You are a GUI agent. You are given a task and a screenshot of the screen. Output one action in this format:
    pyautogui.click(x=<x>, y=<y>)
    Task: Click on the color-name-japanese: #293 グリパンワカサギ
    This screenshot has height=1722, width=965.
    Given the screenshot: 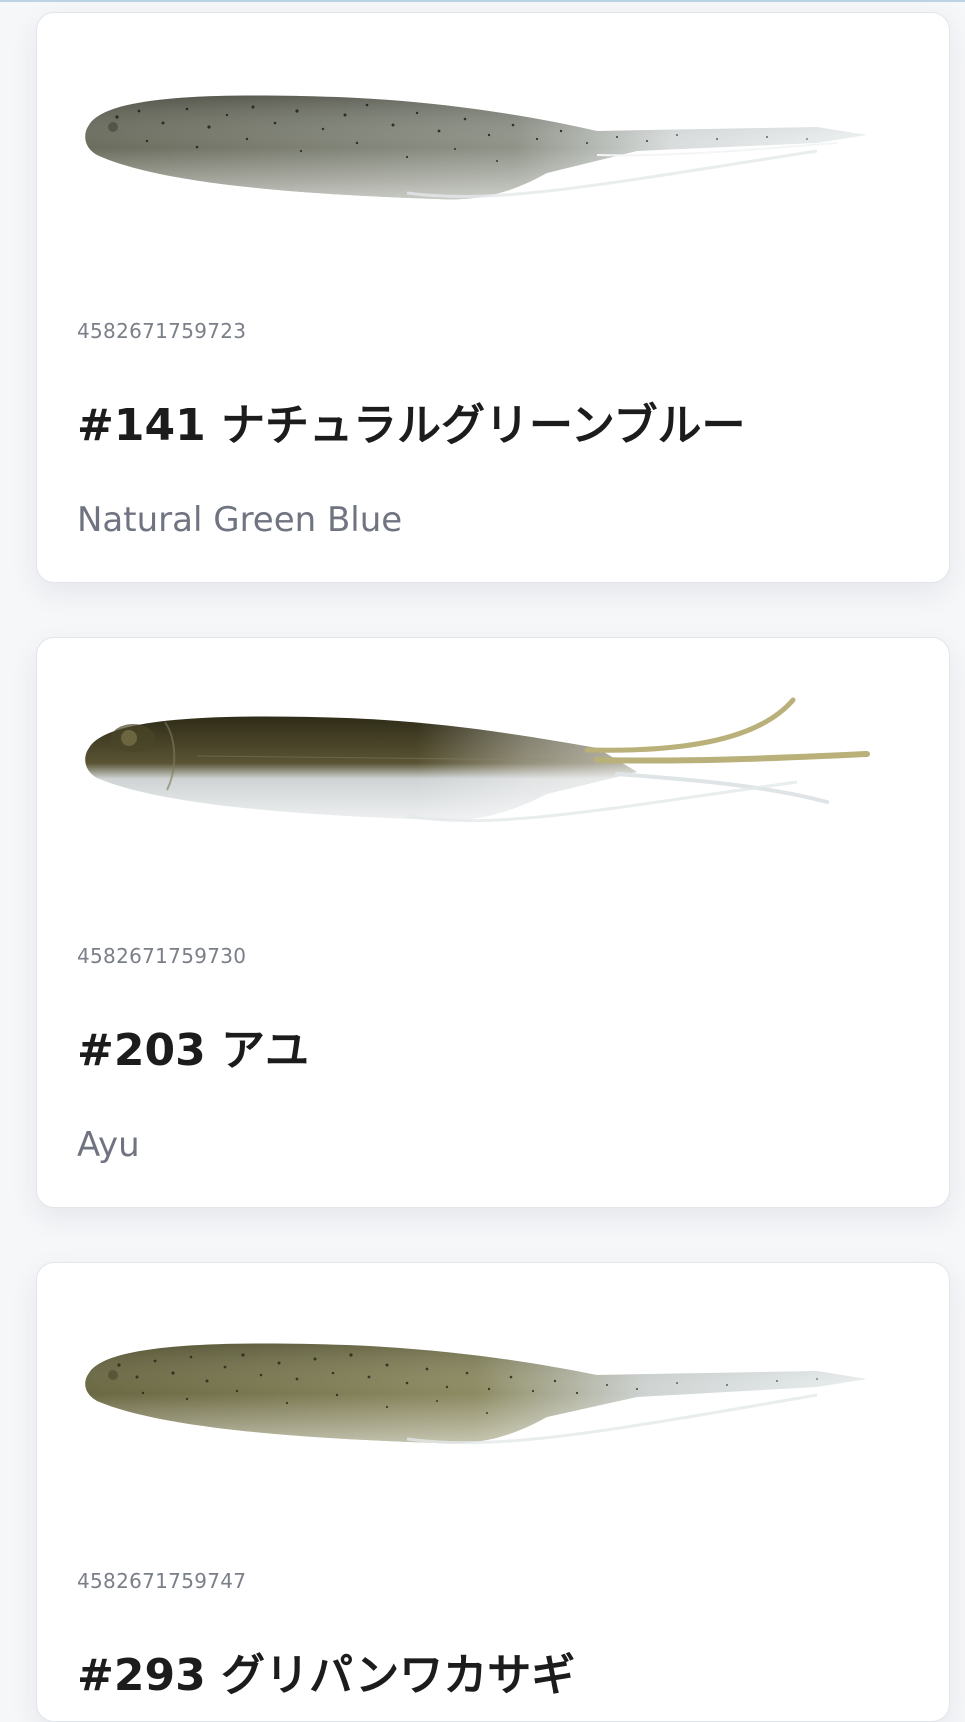 What is the action you would take?
    pyautogui.click(x=326, y=1675)
    